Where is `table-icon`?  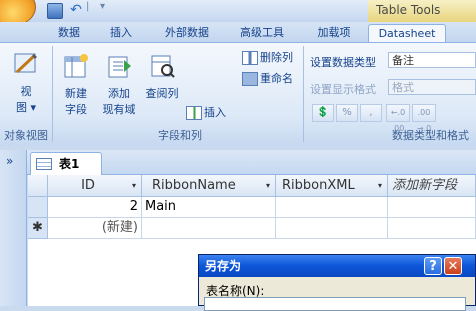
table-icon is located at coordinates (44, 164).